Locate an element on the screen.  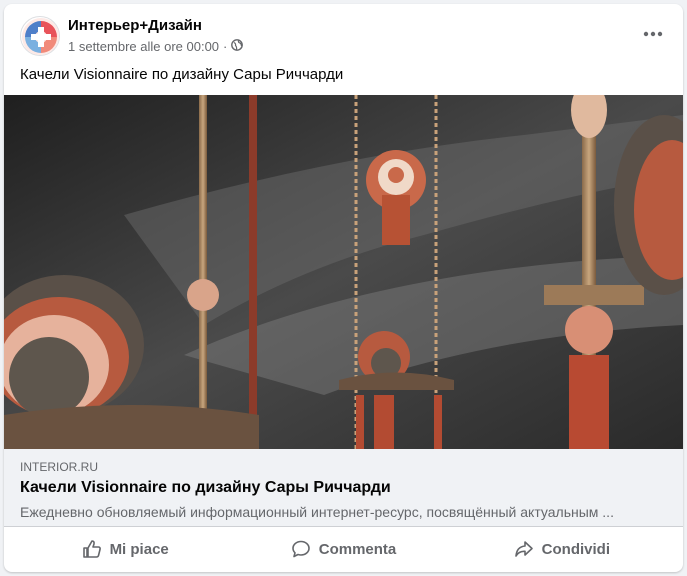
like-button: Mi piace is located at coordinates (125, 549).